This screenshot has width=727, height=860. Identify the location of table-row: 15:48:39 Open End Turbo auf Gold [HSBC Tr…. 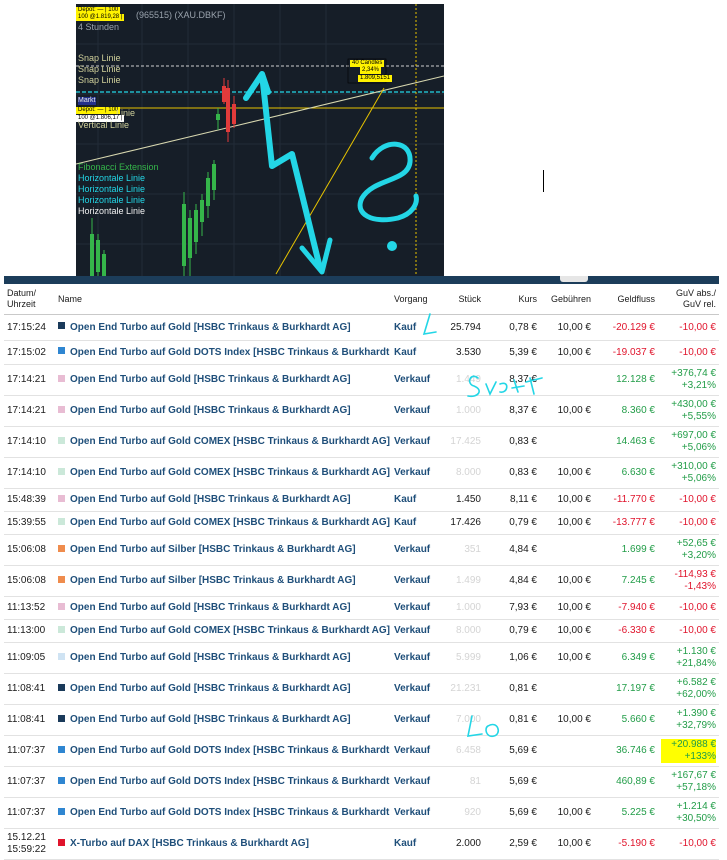
(361, 500).